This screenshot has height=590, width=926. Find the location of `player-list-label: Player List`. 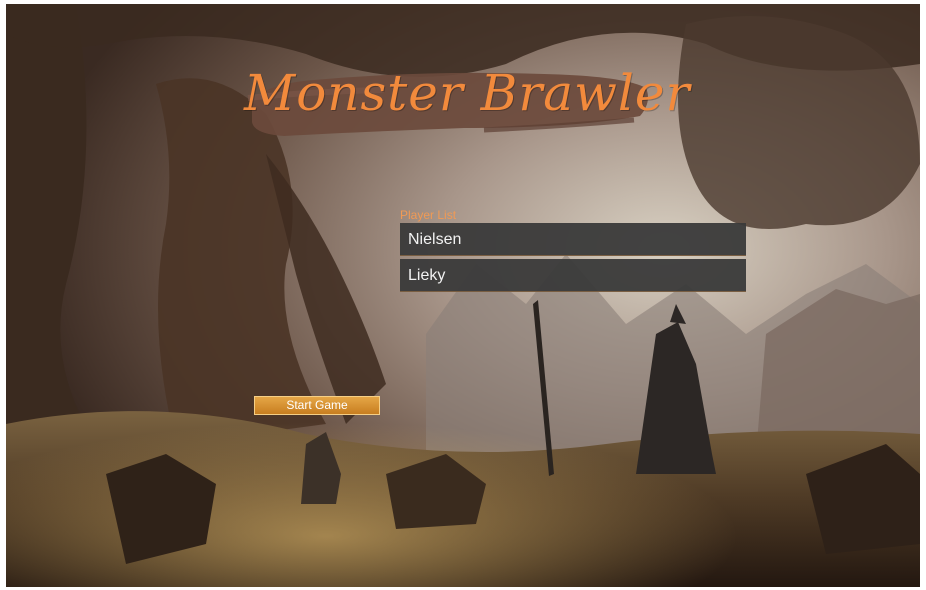

player-list-label: Player List is located at coordinates (428, 215).